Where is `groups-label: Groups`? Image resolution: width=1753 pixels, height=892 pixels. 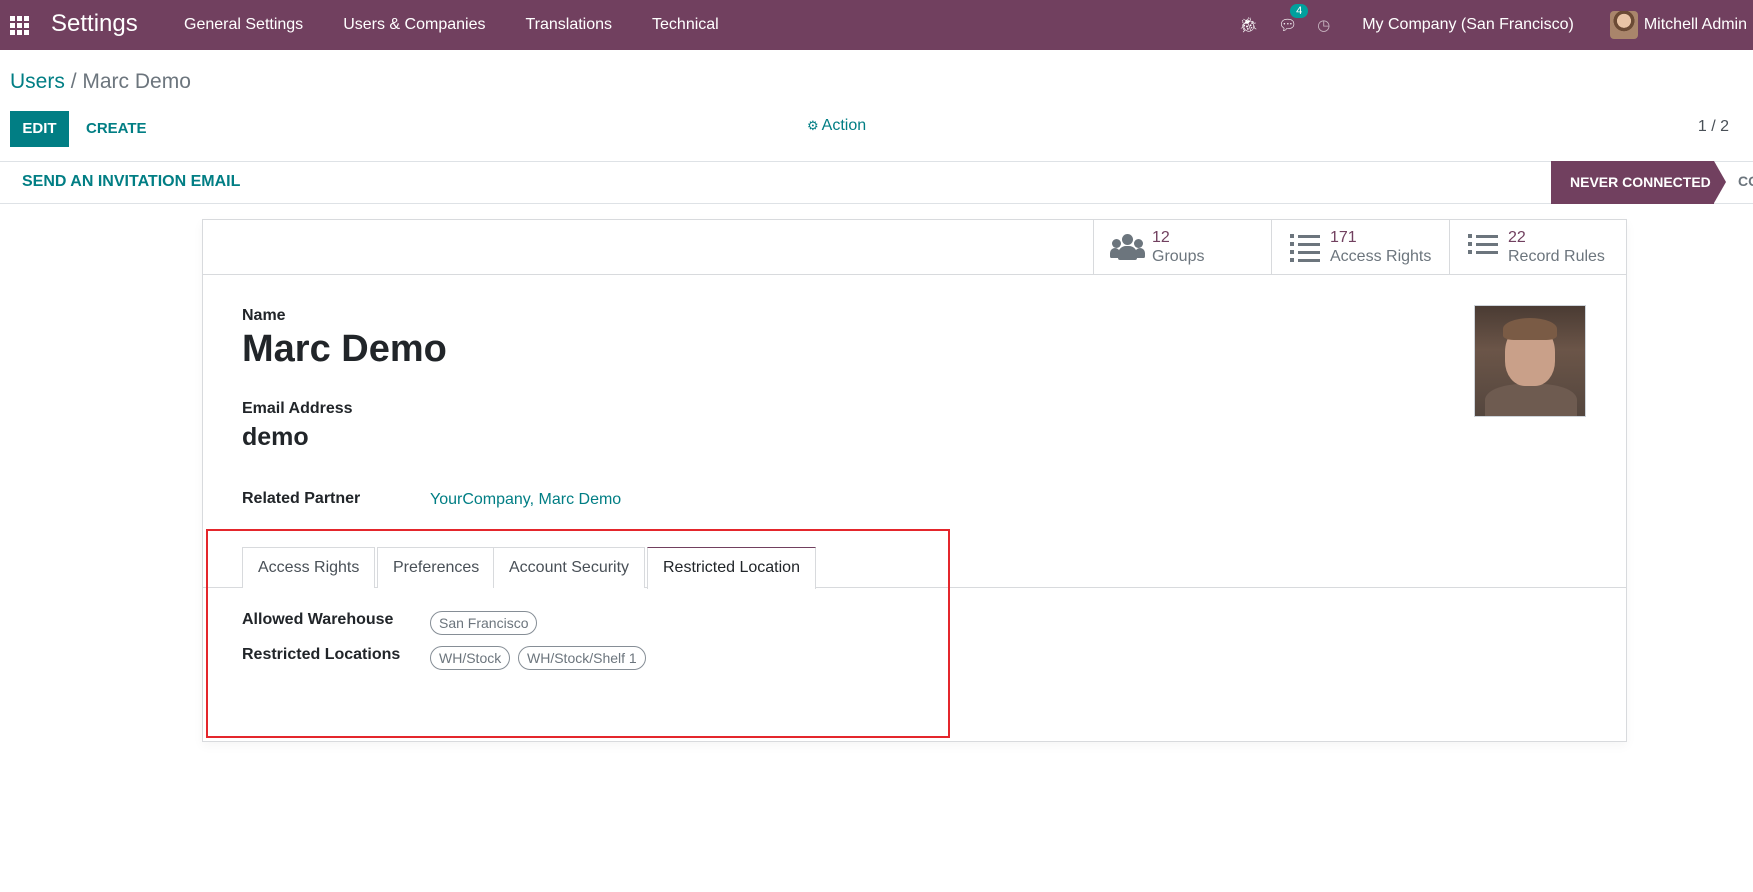
groups-label: Groups is located at coordinates (1178, 256).